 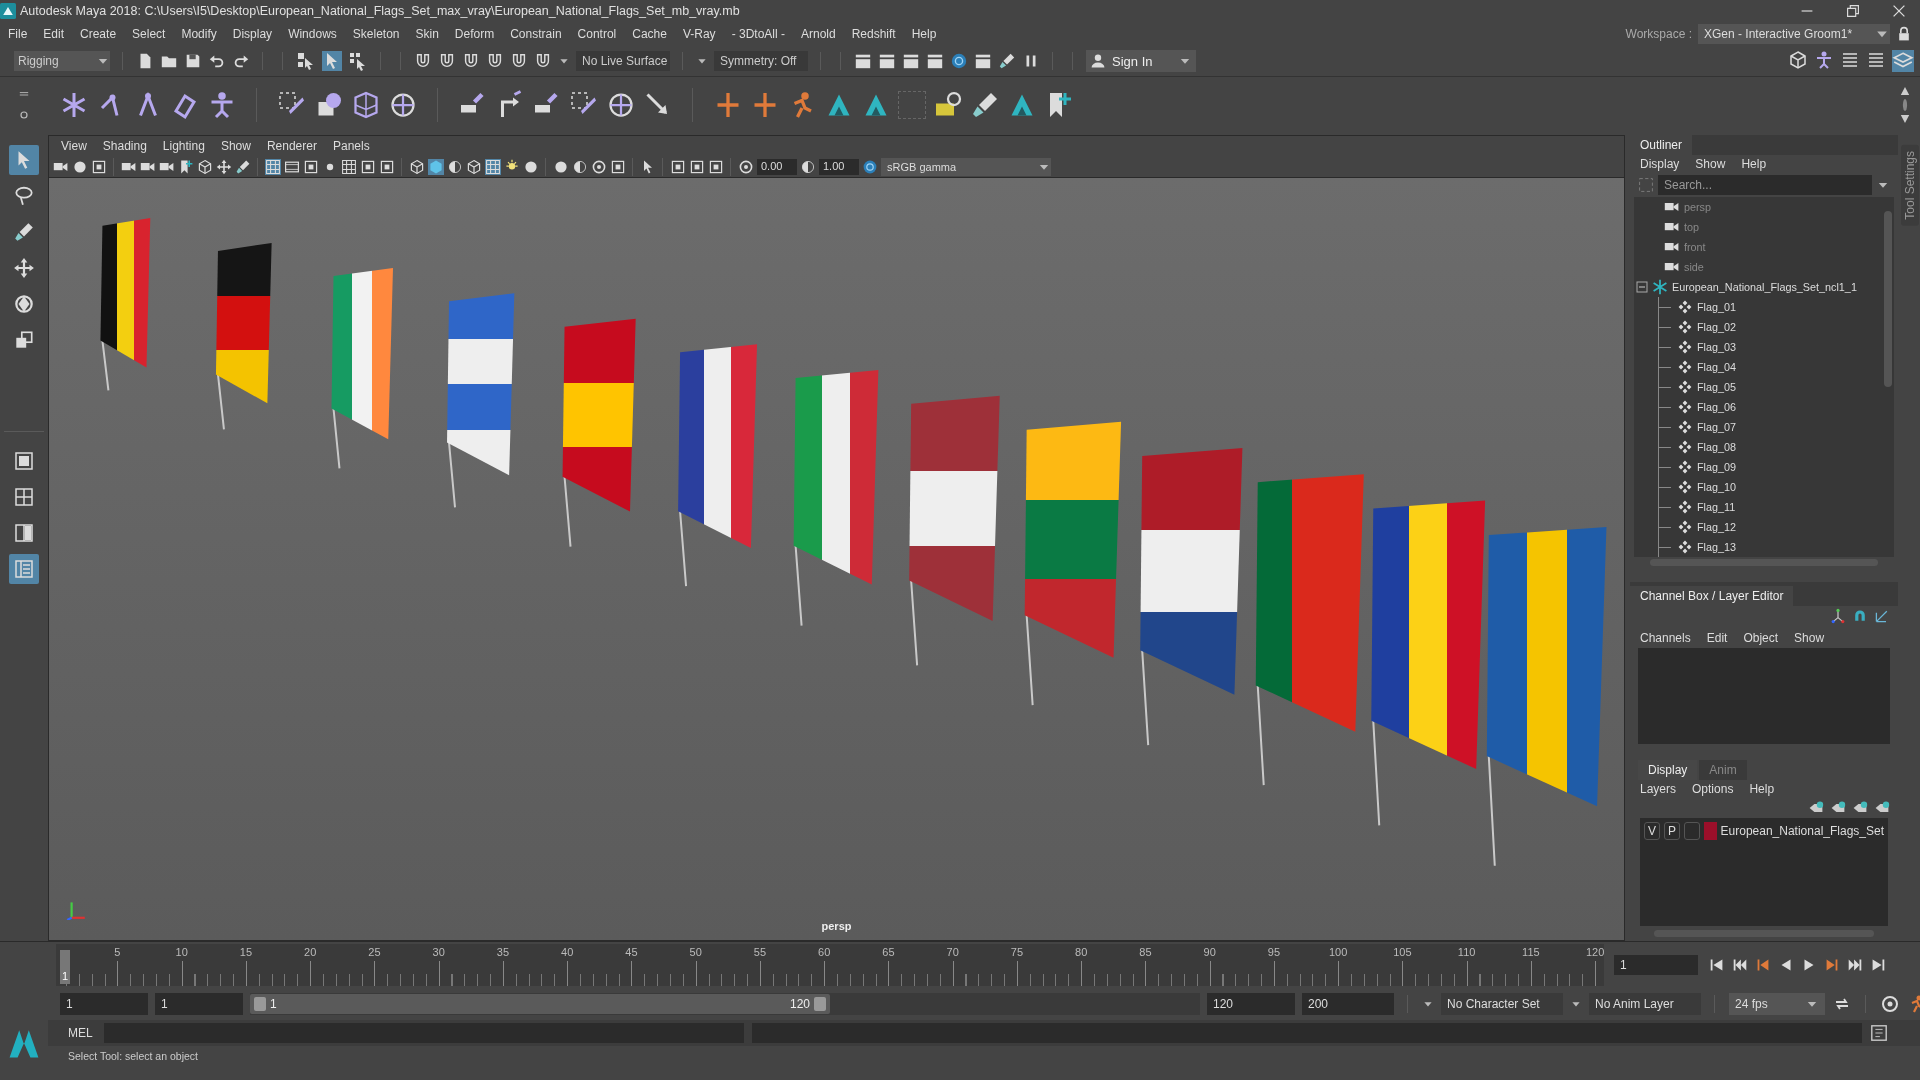 I want to click on frame-number: 65, so click(x=888, y=952).